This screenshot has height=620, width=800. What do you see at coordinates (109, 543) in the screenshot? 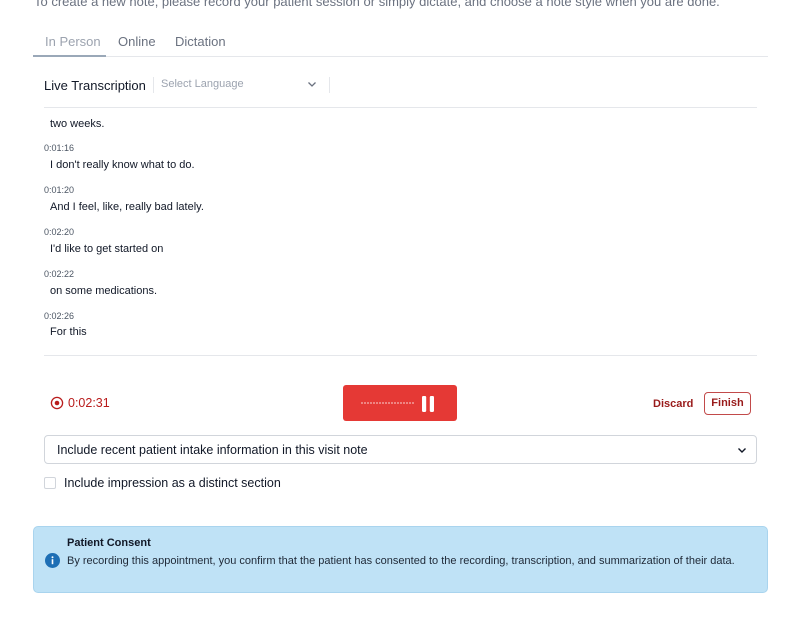
I see `consent-title: Patient Consent` at bounding box center [109, 543].